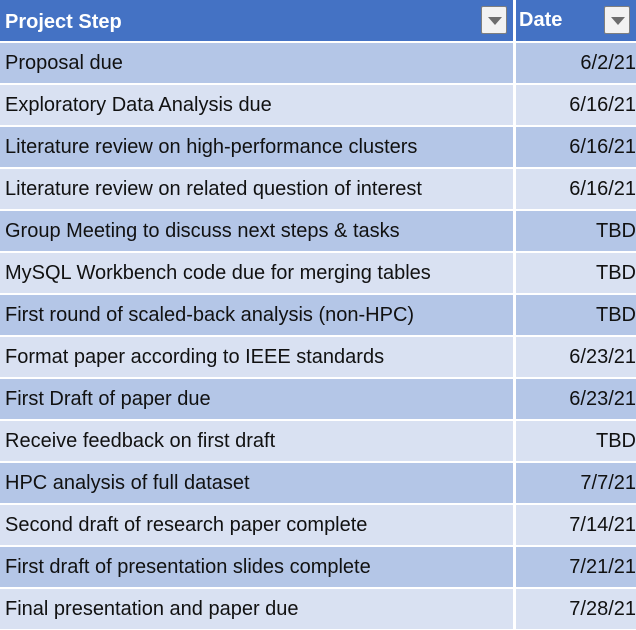  I want to click on date-cell: 7/21/21, so click(576, 567).